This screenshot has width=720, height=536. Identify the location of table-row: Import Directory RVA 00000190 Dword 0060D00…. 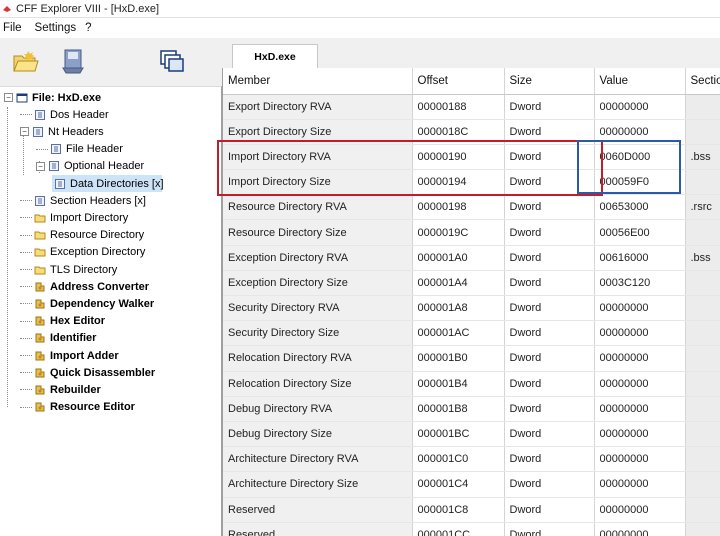
(471, 157).